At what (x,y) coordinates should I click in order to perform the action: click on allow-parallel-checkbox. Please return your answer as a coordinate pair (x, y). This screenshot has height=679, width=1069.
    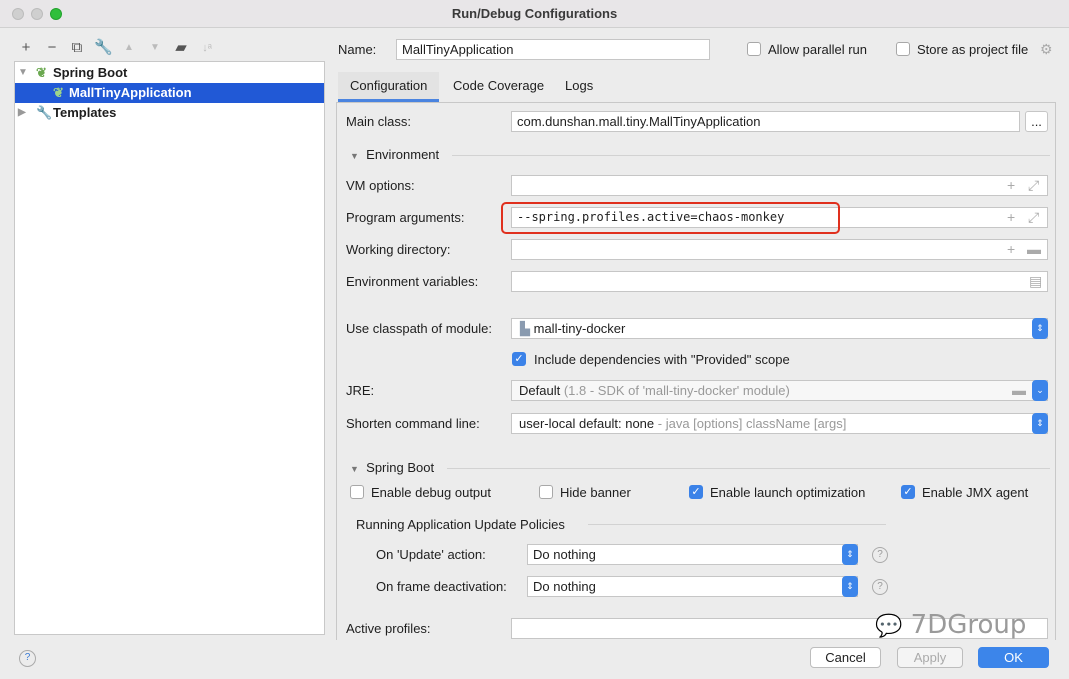
    Looking at the image, I should click on (754, 49).